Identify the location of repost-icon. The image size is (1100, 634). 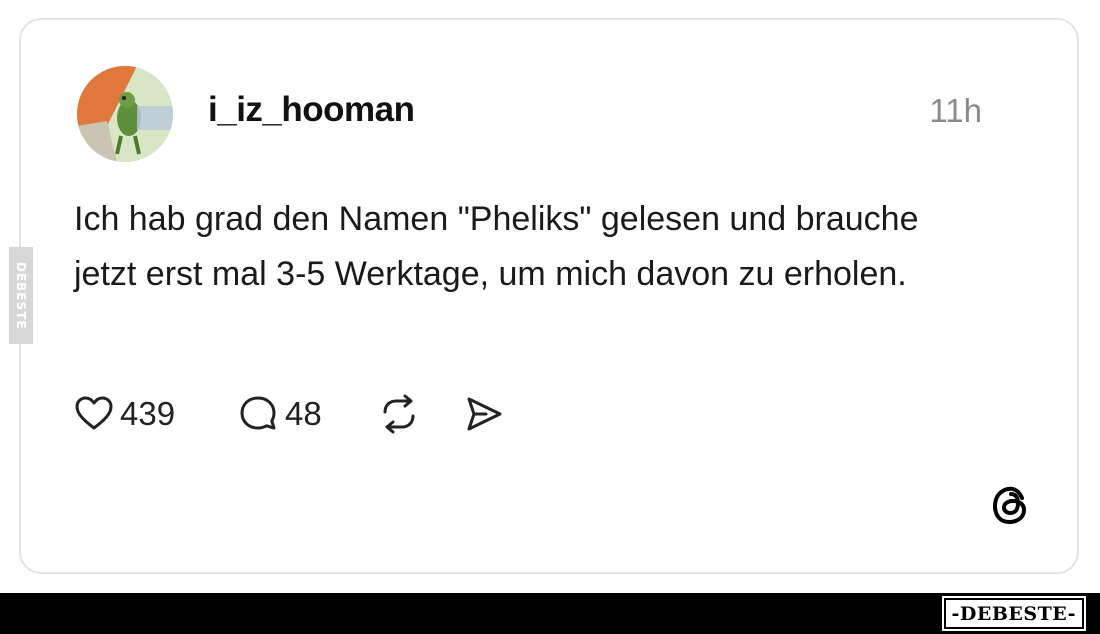
(399, 414).